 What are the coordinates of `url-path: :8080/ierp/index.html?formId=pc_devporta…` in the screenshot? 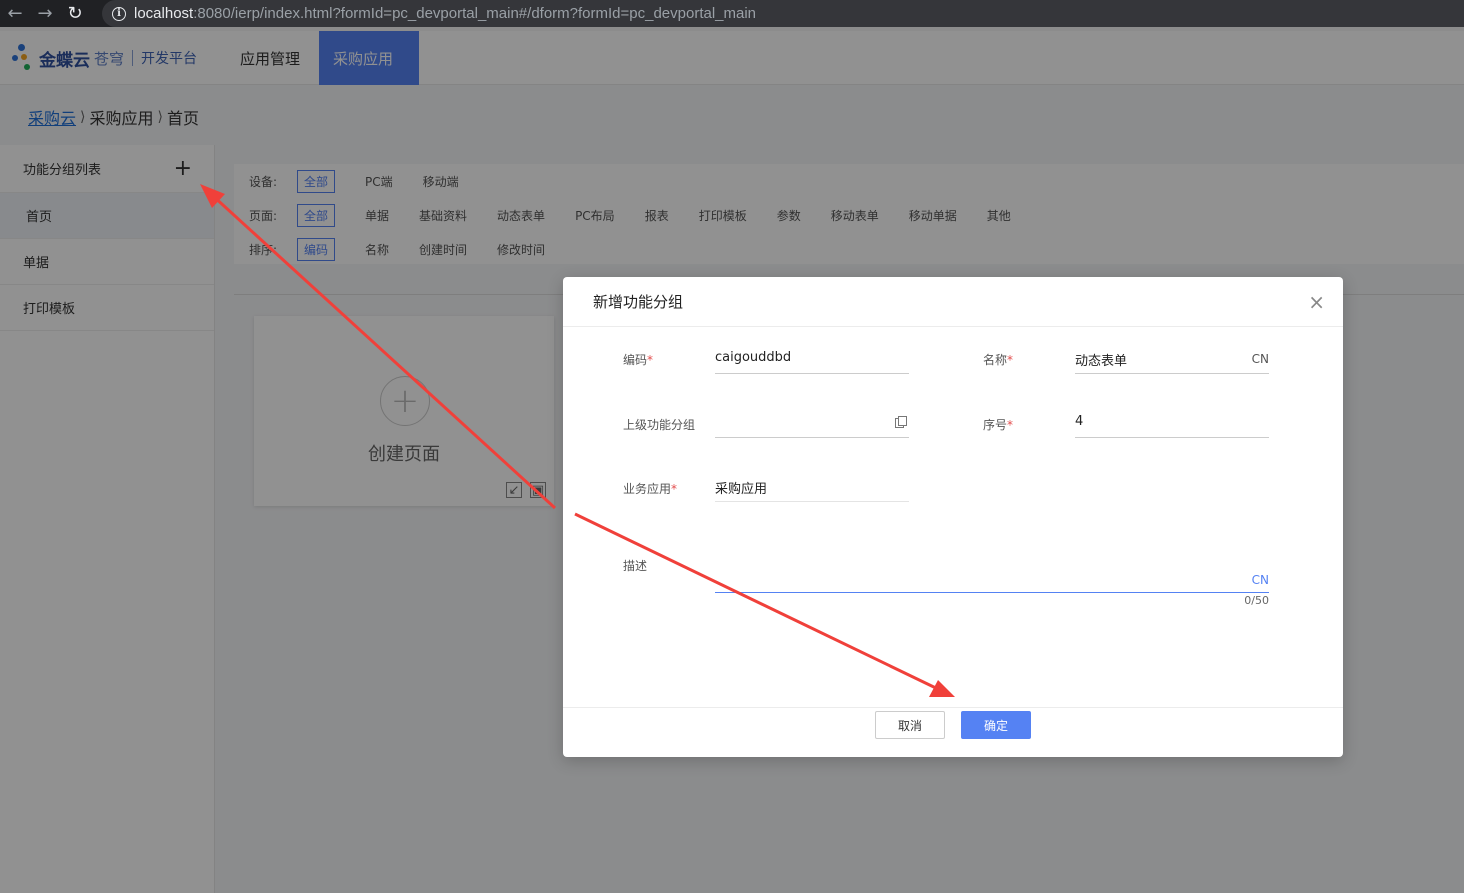 It's located at (475, 13).